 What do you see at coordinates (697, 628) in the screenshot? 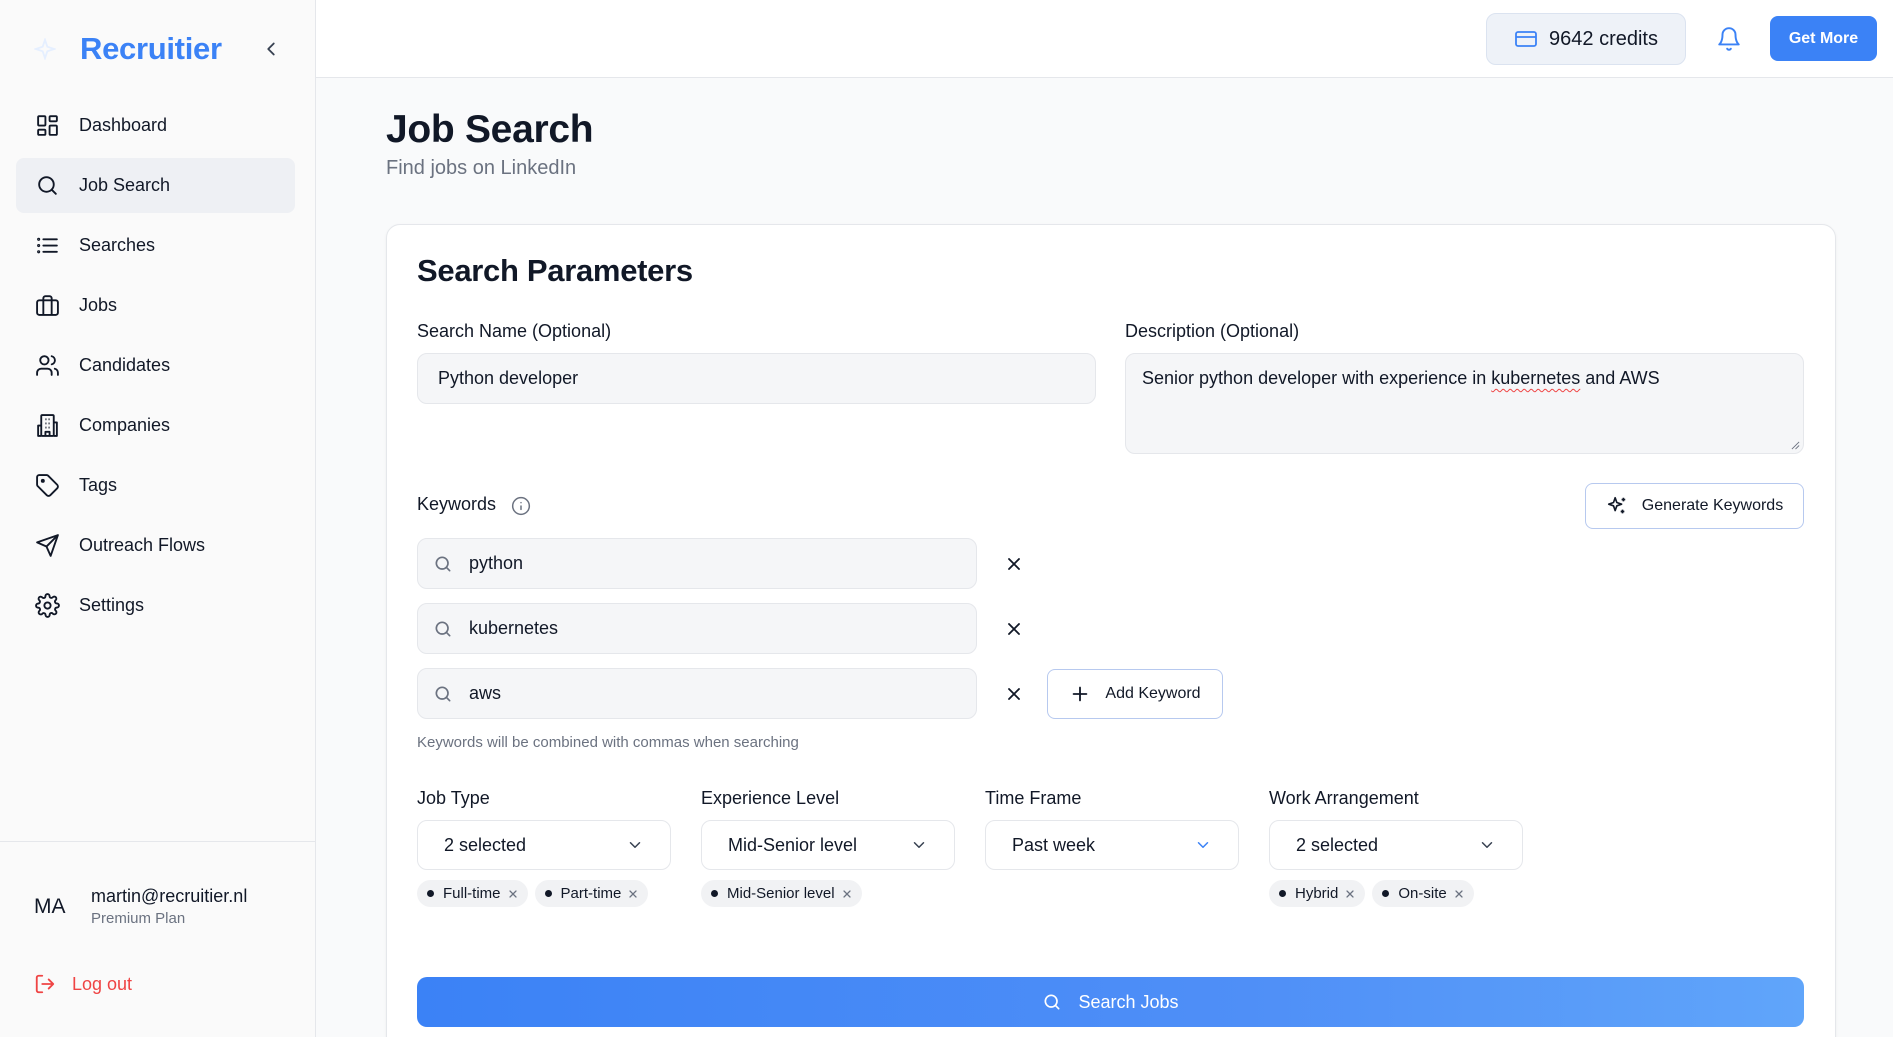
I see `keyword-input: kubernetes` at bounding box center [697, 628].